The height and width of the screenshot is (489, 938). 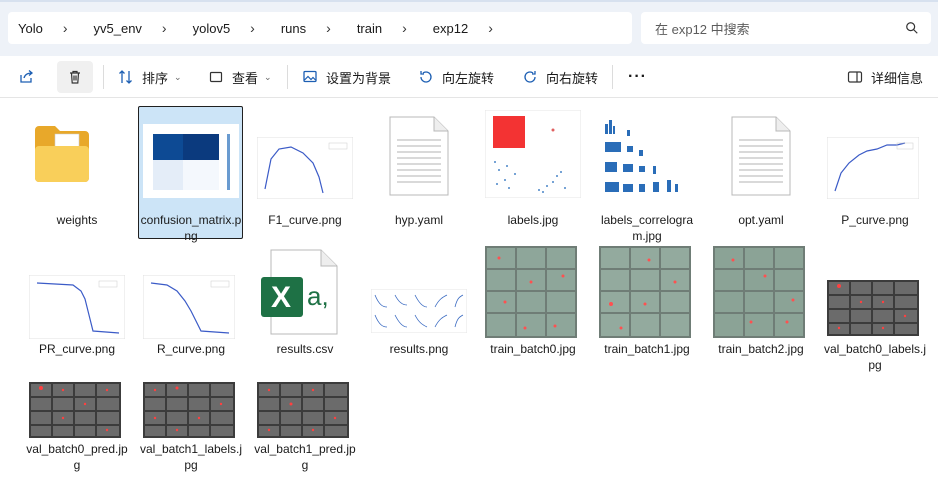 I want to click on search-icon, so click(x=912, y=28).